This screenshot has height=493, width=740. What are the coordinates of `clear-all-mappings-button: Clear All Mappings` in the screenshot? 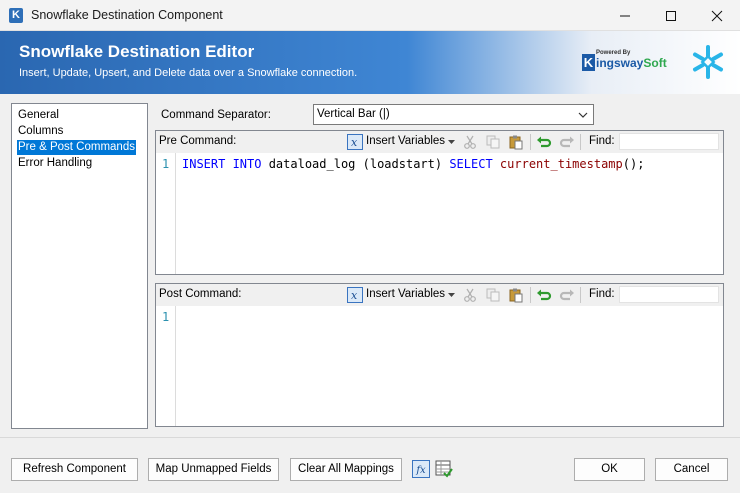 It's located at (346, 469).